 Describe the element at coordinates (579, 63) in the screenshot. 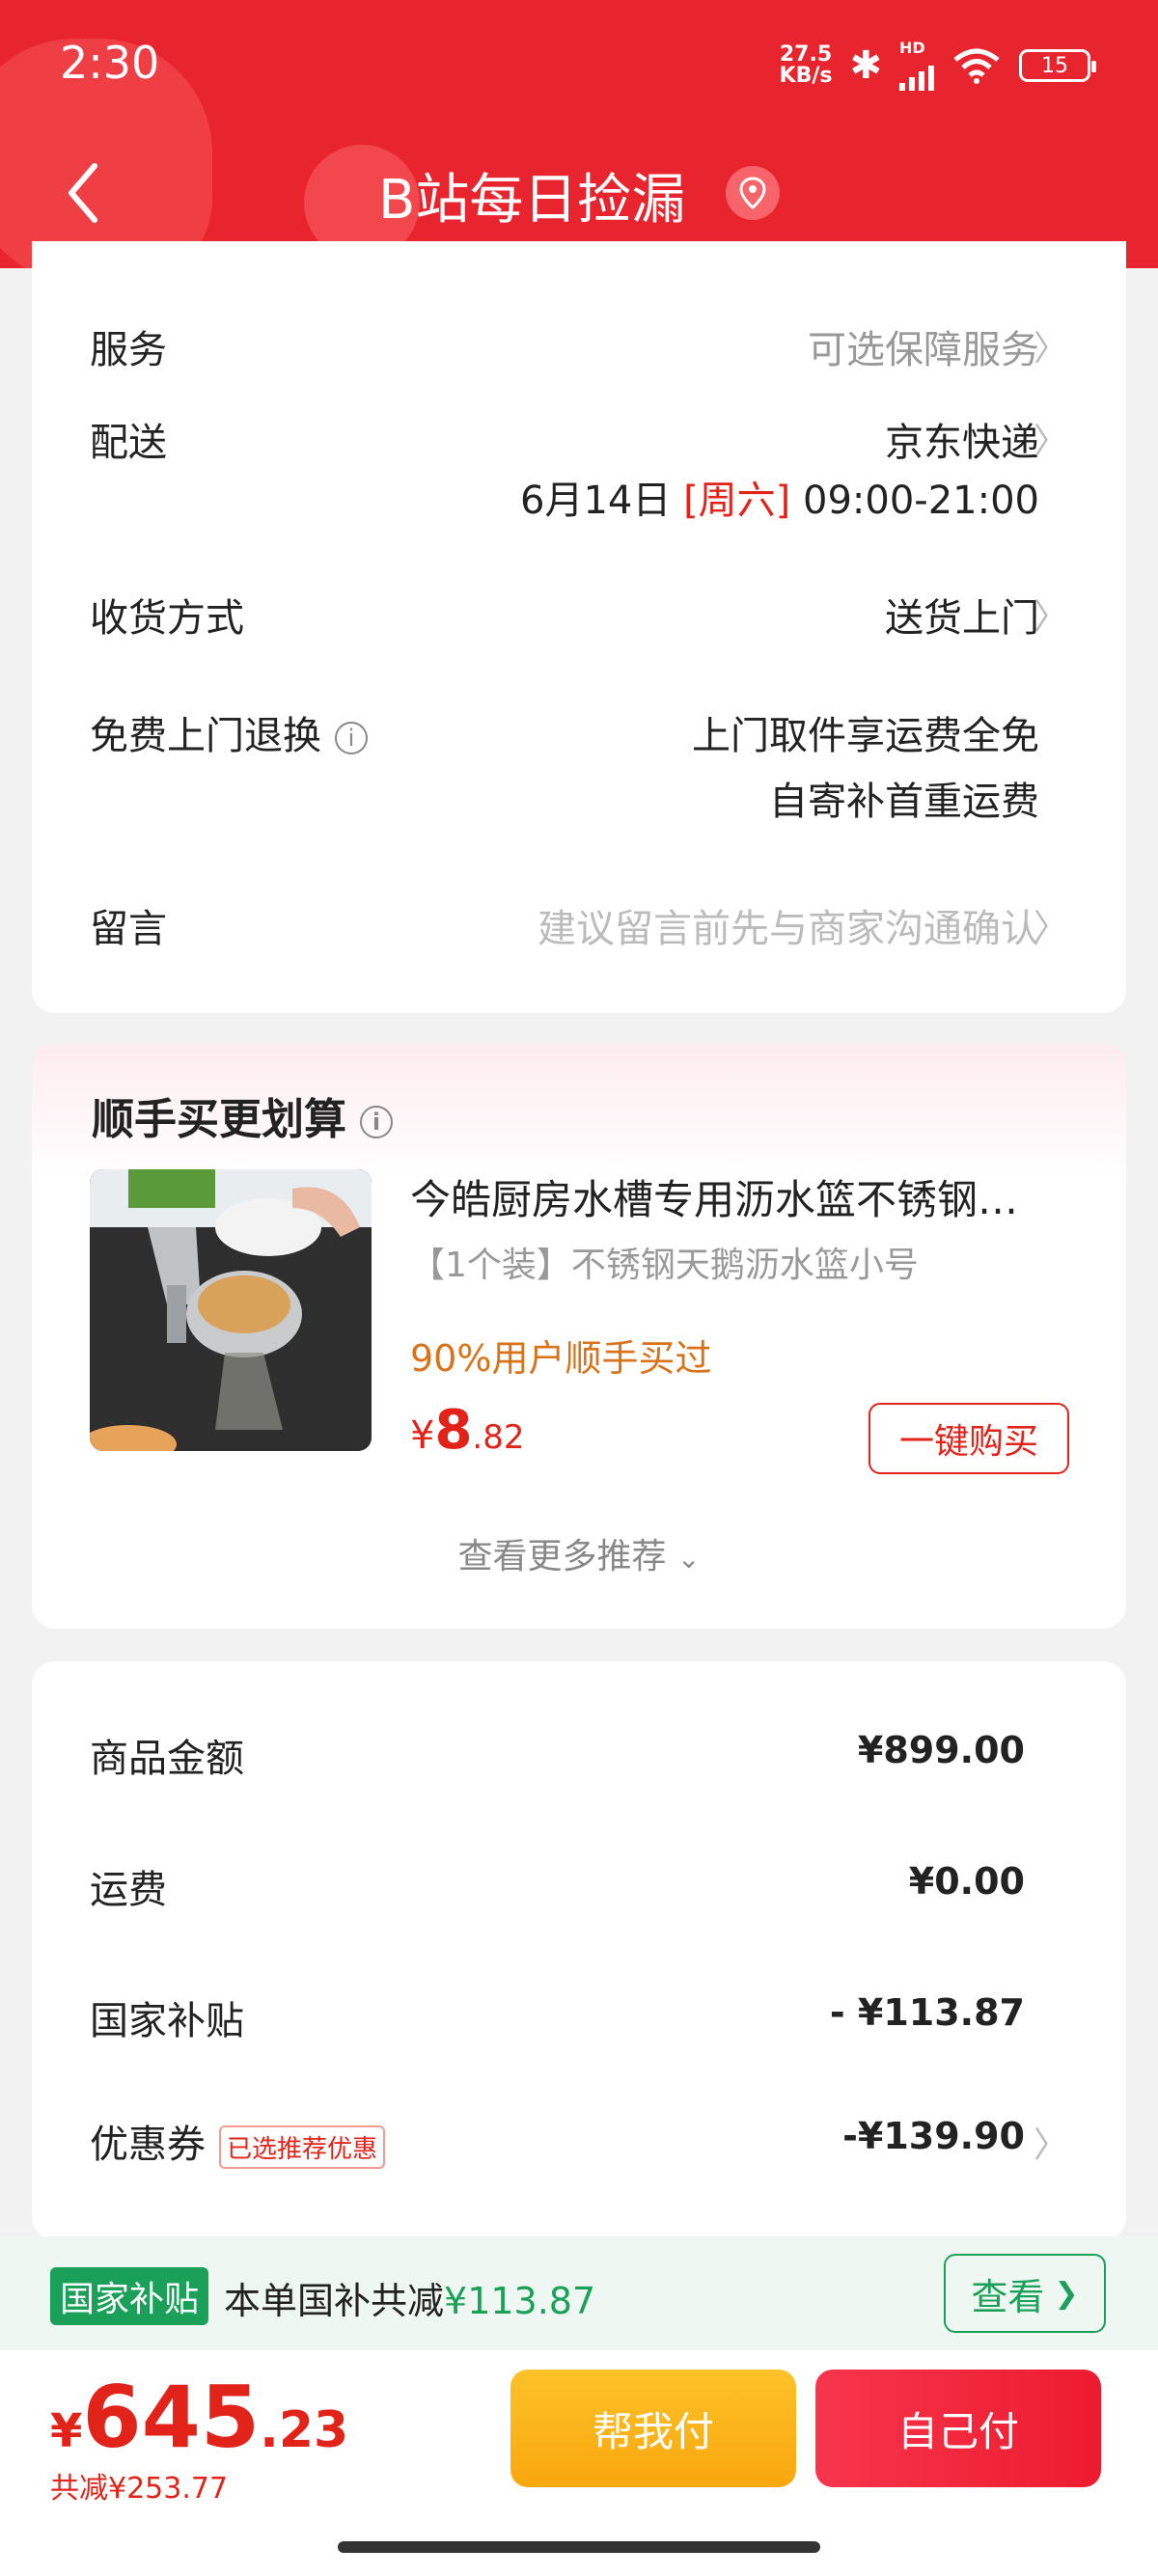

I see `status-bar: 2:30 27.5 KB/s ✱ HD 15` at that location.